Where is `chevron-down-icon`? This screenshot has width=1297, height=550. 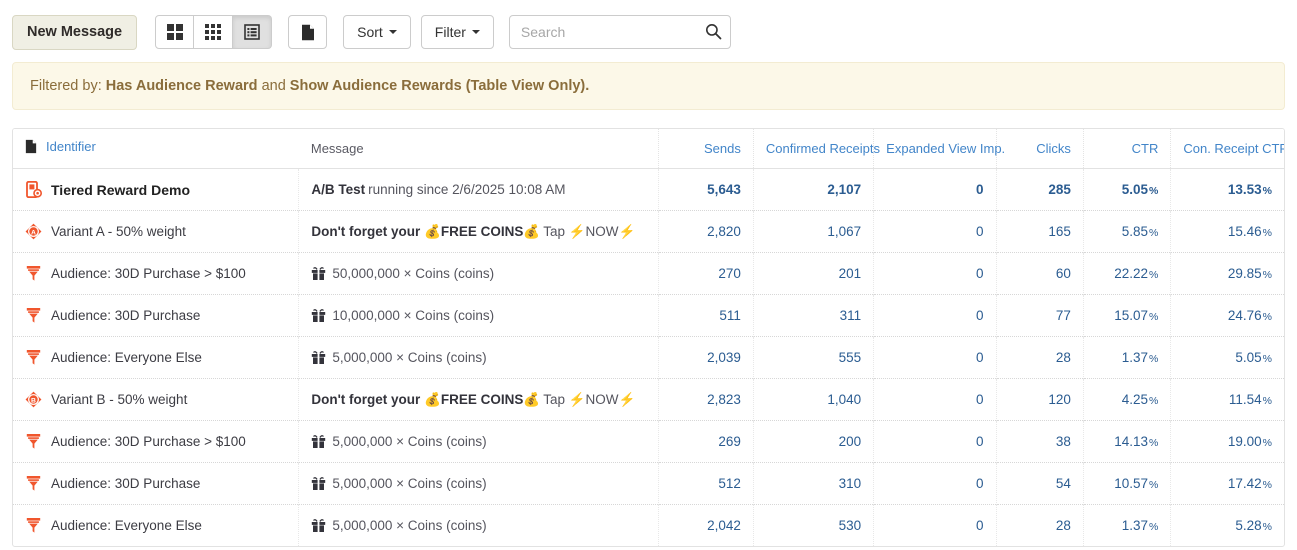 chevron-down-icon is located at coordinates (392, 32).